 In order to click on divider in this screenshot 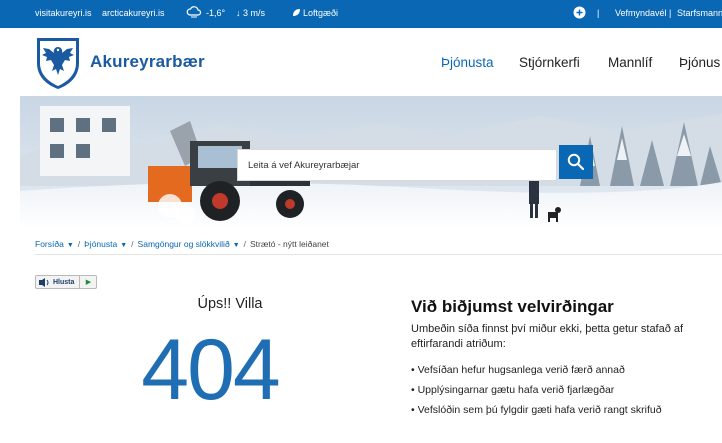, I will do `click(378, 254)`.